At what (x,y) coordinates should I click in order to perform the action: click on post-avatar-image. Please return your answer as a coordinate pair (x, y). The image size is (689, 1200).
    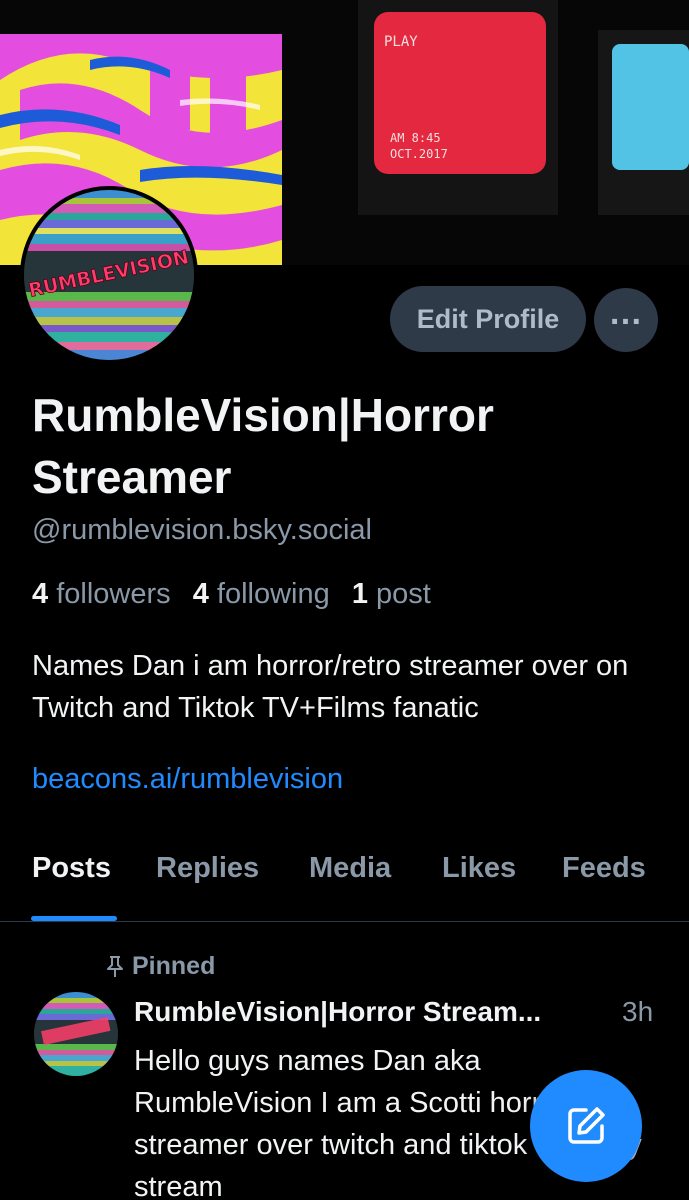
    Looking at the image, I should click on (76, 1034).